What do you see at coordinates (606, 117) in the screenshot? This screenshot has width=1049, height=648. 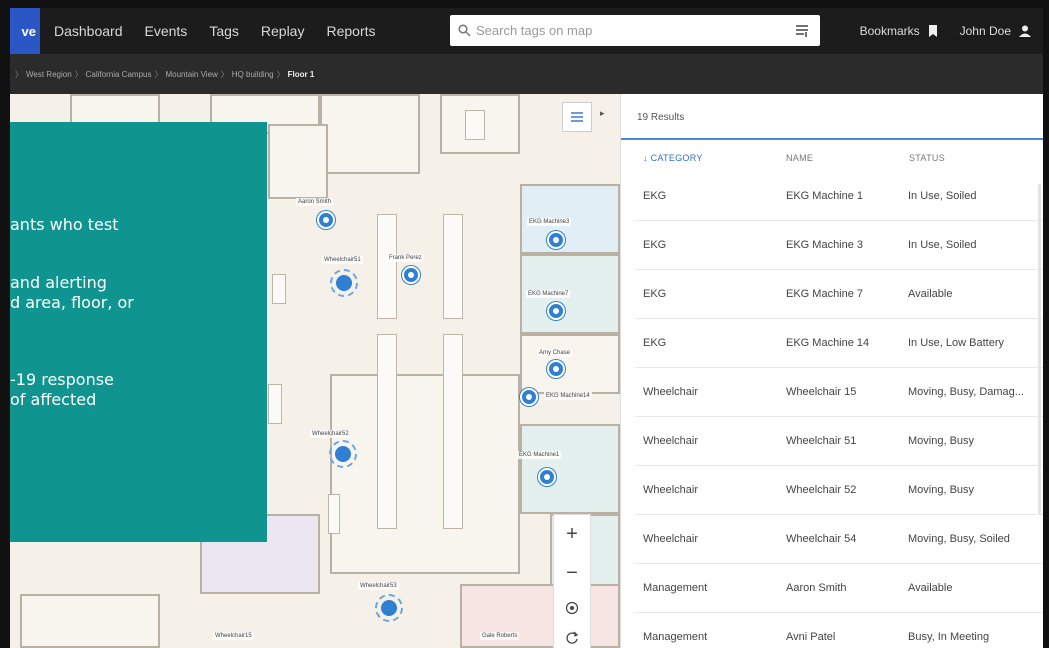 I see `collapse-panel-button: ▸` at bounding box center [606, 117].